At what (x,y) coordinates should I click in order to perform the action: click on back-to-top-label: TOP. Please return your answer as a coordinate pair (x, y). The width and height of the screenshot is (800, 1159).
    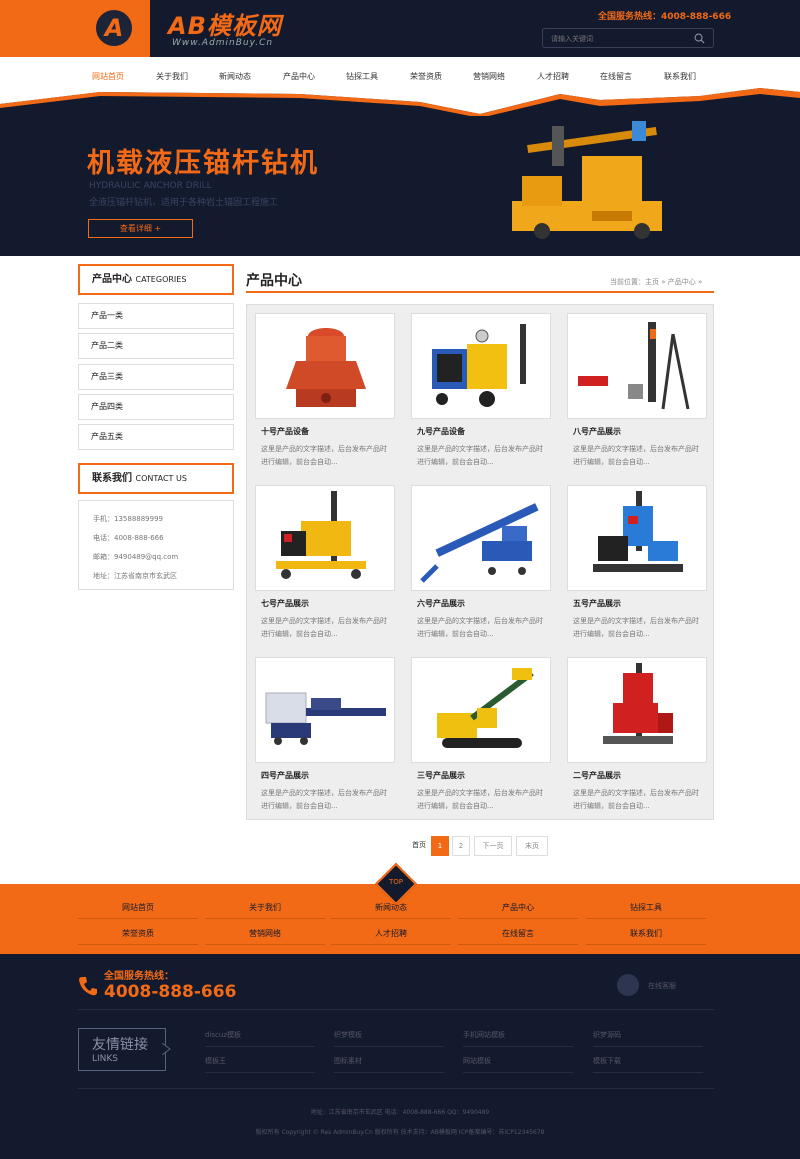
    Looking at the image, I should click on (396, 882).